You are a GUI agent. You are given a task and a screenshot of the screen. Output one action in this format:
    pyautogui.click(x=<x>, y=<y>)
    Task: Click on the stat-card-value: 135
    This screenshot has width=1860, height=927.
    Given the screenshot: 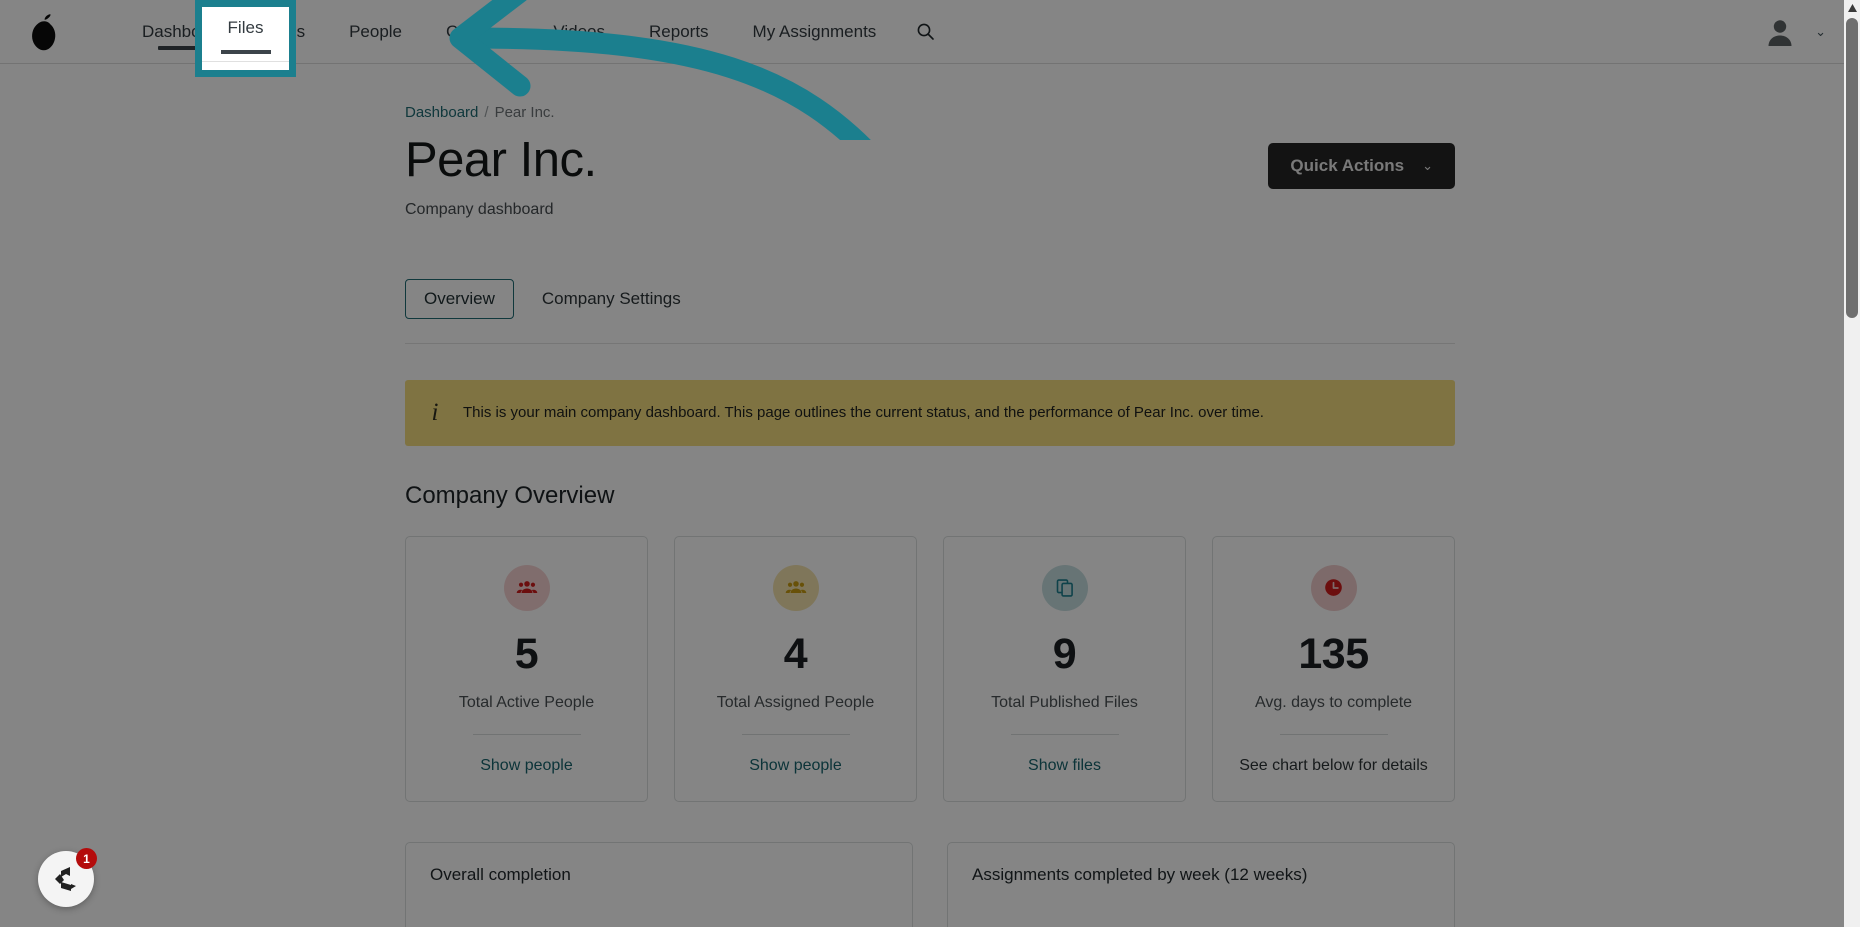 What is the action you would take?
    pyautogui.click(x=1333, y=653)
    